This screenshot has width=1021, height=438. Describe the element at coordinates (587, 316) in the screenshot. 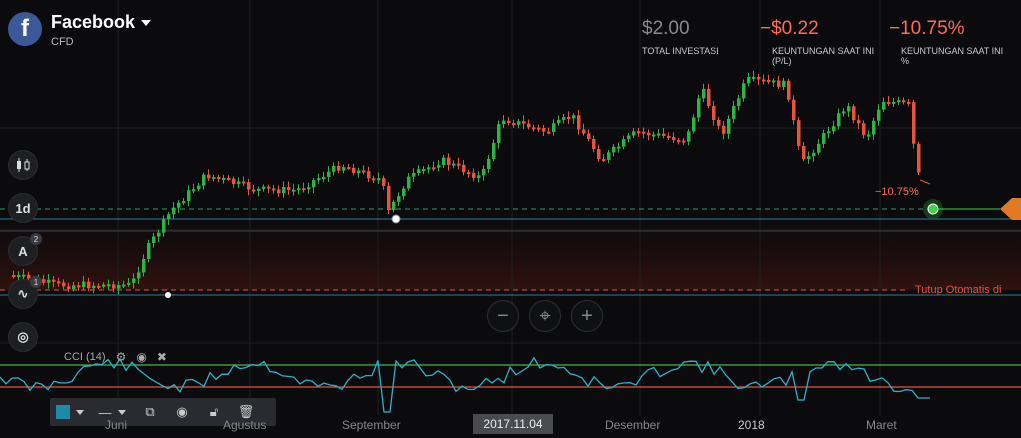

I see `zoom-in-button: +` at that location.